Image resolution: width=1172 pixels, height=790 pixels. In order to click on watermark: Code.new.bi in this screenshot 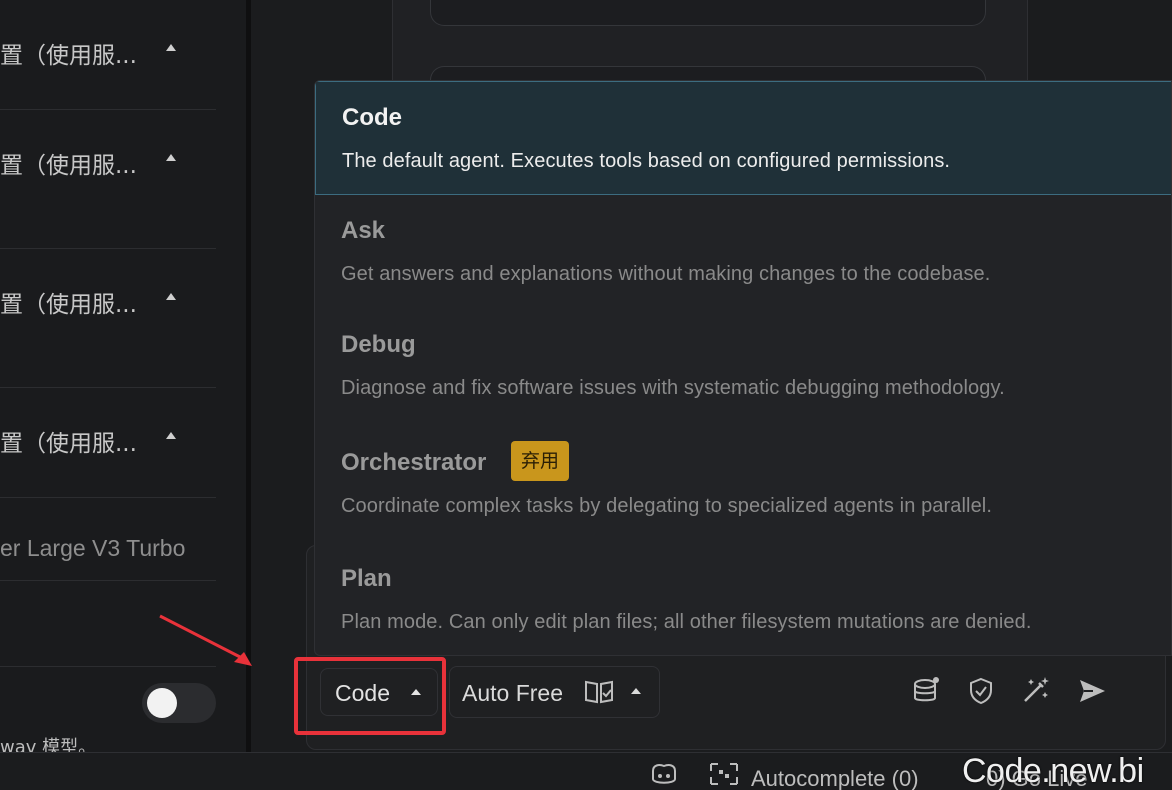, I will do `click(1053, 771)`.